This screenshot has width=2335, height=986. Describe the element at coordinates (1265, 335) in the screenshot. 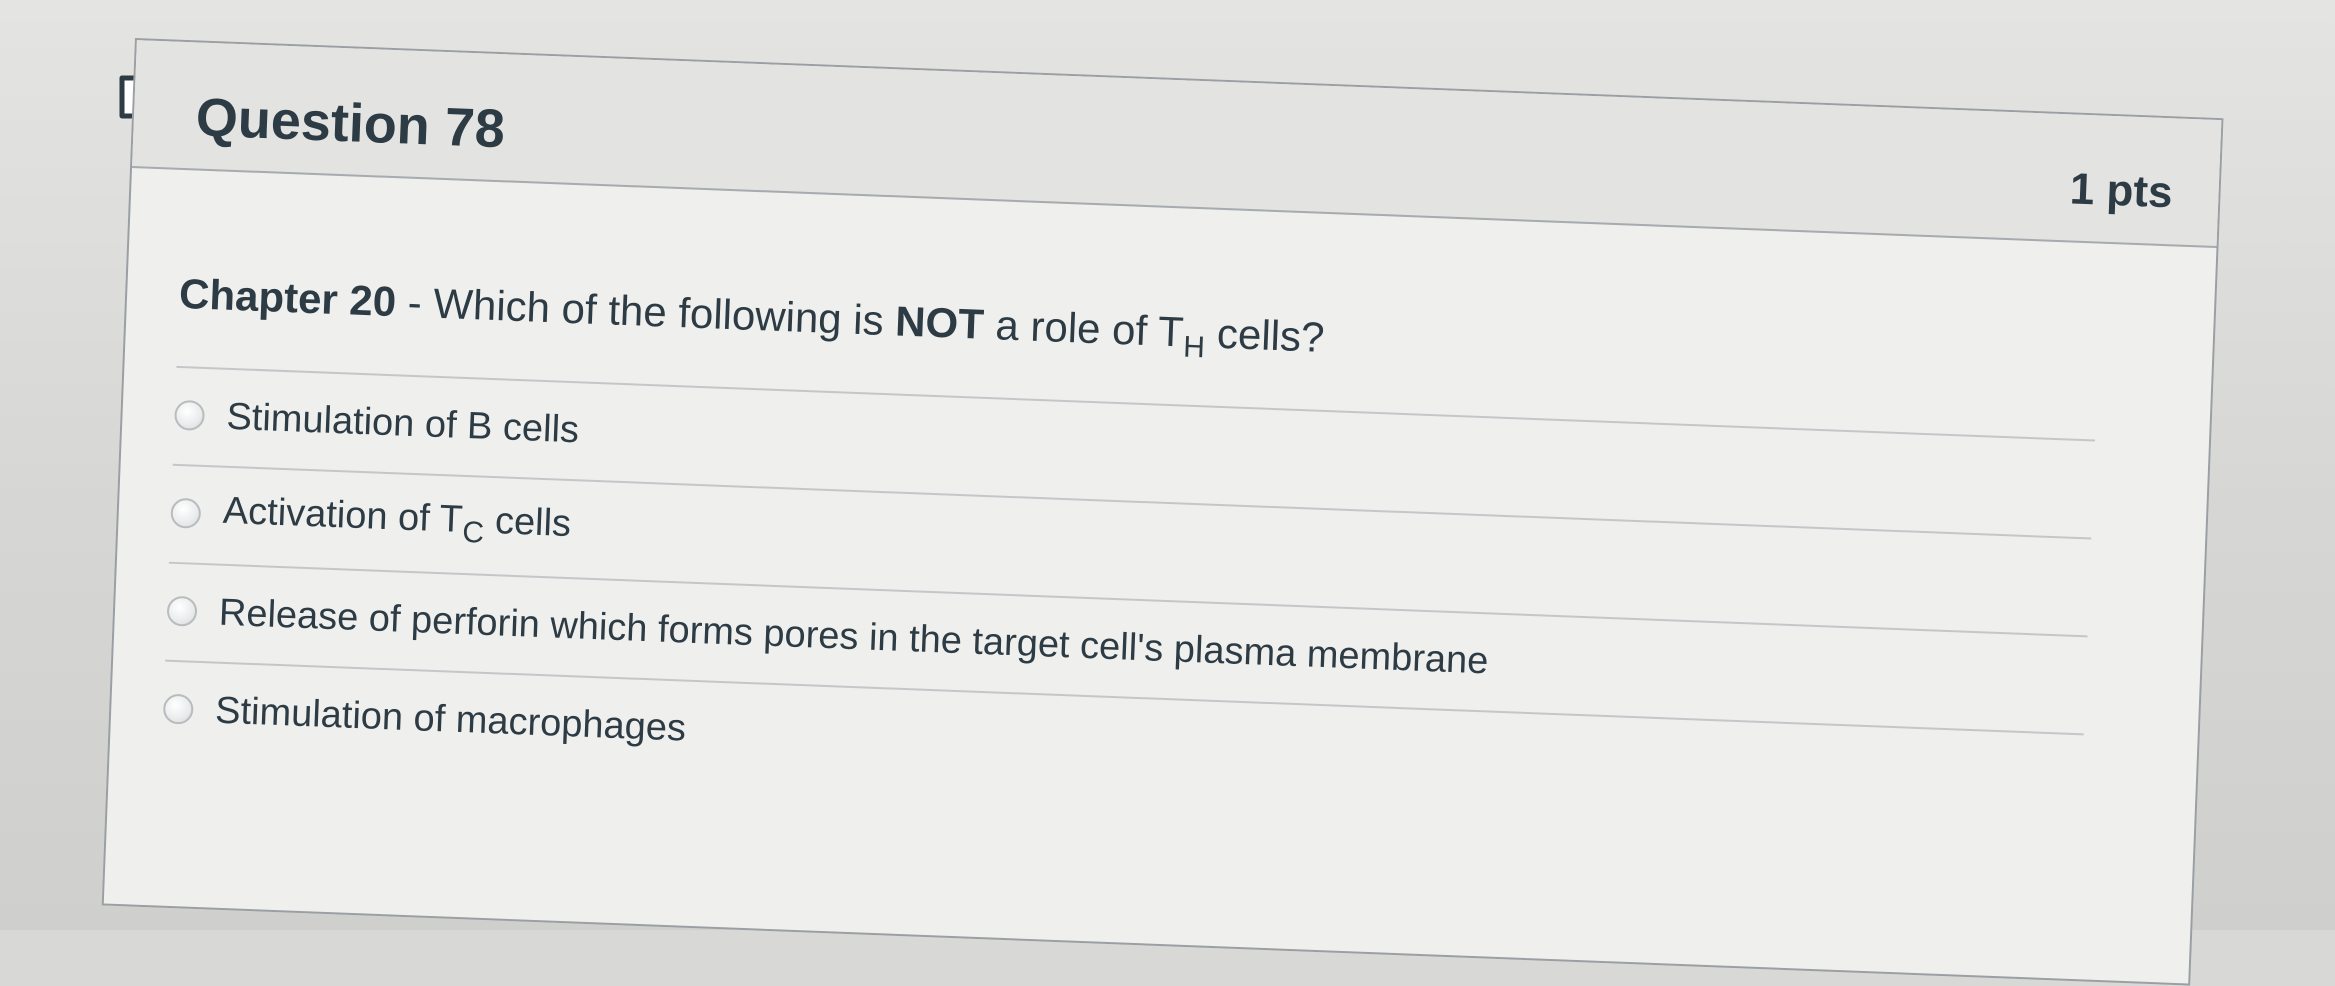

I see `question-stem-suffix: cells?` at that location.